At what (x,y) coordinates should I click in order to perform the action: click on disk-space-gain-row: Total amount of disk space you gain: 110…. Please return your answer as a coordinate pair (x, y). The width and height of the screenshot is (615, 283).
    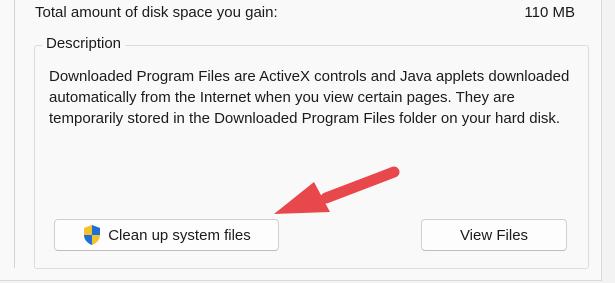
    Looking at the image, I should click on (305, 15).